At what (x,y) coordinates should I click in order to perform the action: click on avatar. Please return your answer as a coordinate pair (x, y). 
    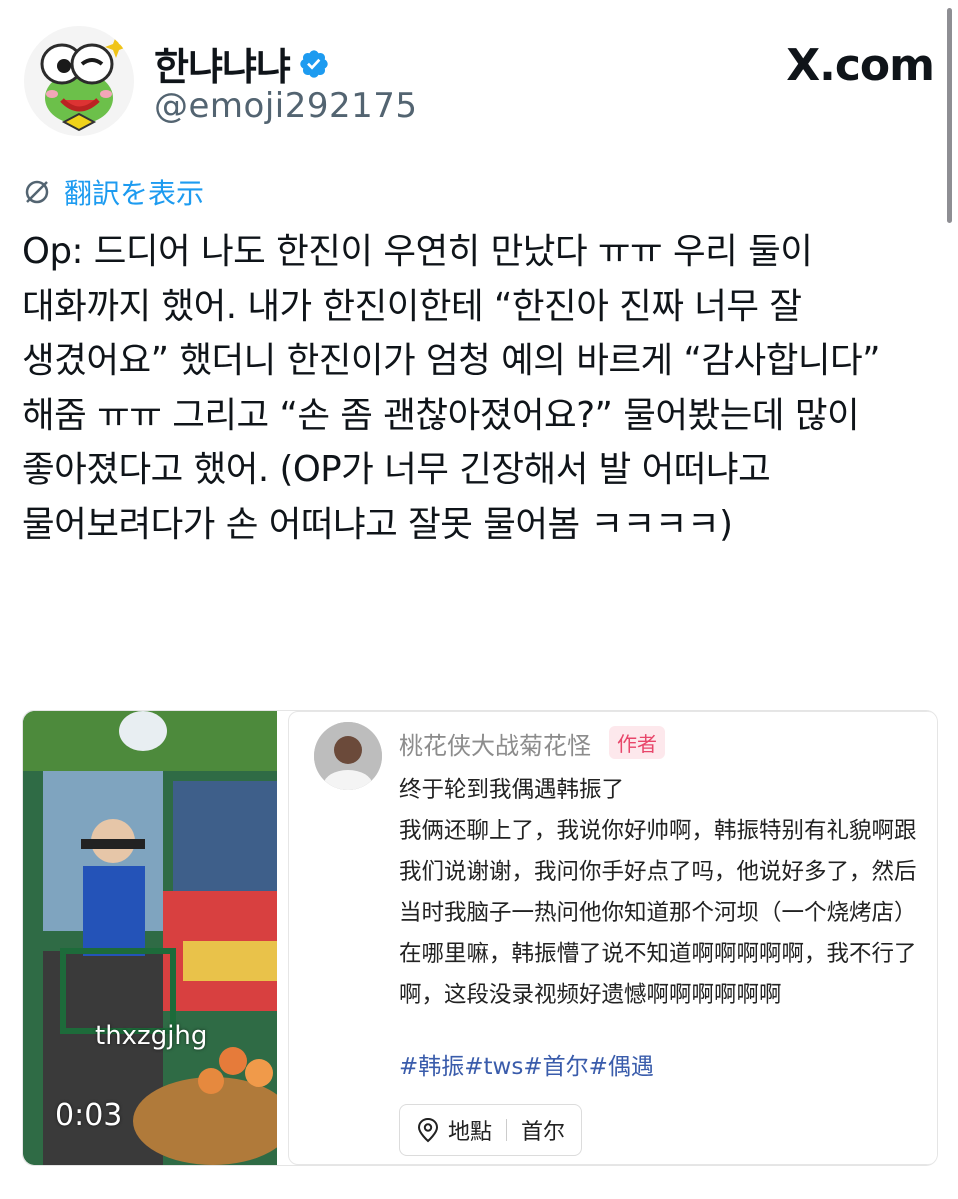
    Looking at the image, I should click on (79, 81).